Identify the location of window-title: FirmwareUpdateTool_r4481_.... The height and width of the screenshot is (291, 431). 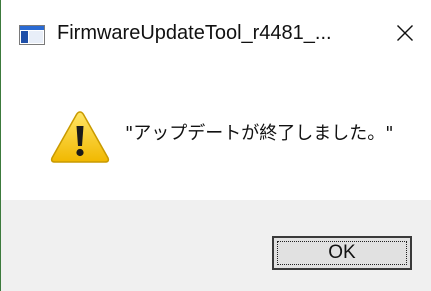
(194, 33).